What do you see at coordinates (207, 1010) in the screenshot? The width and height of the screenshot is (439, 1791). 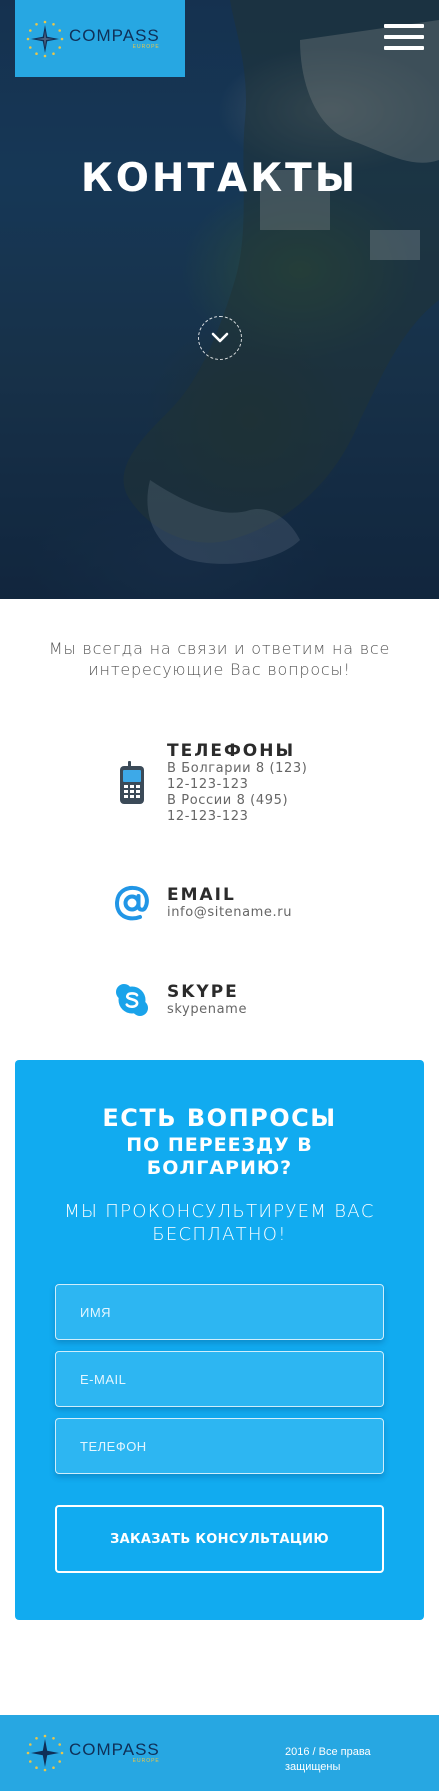 I see `skype-link: skypename` at bounding box center [207, 1010].